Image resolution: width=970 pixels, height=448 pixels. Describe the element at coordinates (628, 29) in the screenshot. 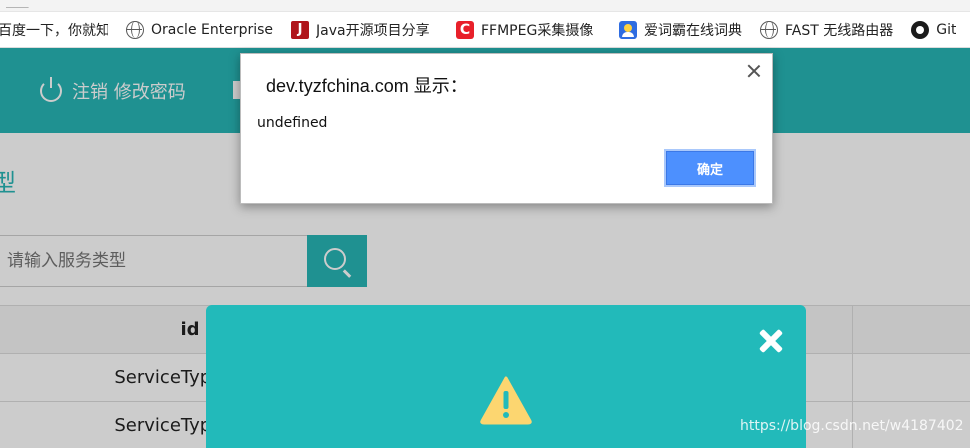

I see `iciba-icon` at that location.